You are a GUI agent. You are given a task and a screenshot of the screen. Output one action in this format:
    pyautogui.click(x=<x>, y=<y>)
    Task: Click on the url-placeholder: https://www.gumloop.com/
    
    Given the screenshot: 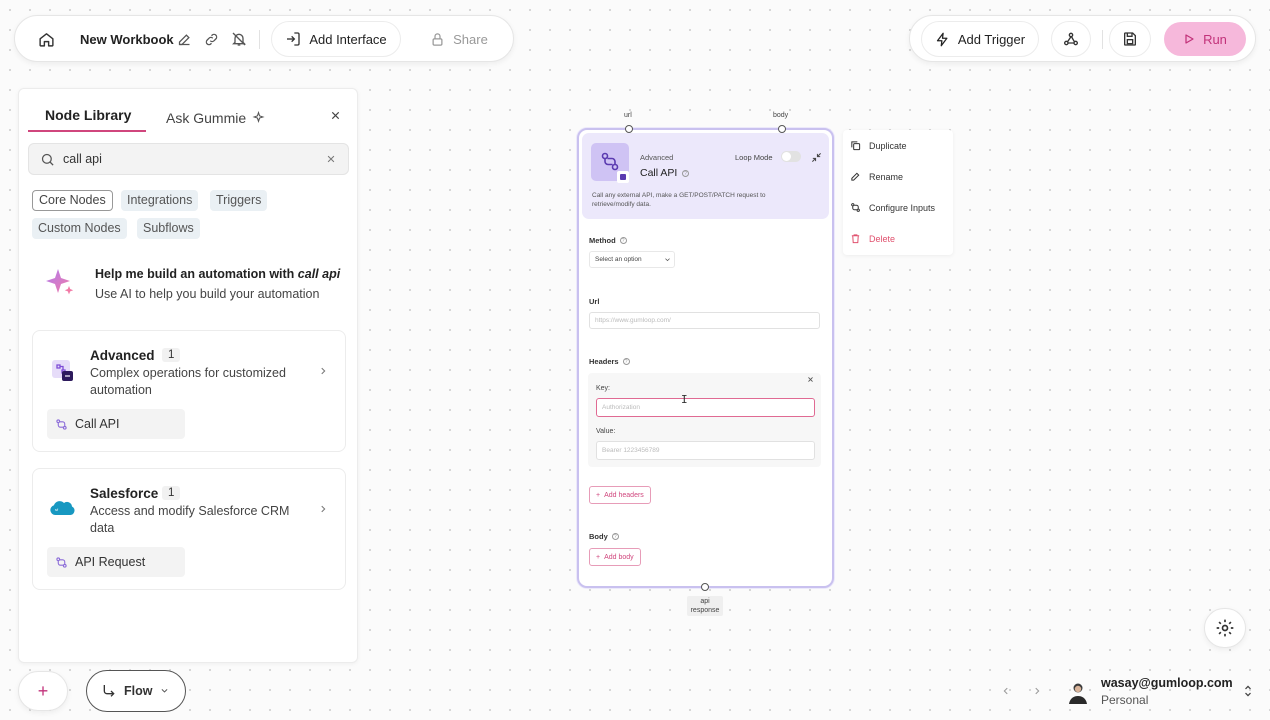 What is the action you would take?
    pyautogui.click(x=633, y=320)
    